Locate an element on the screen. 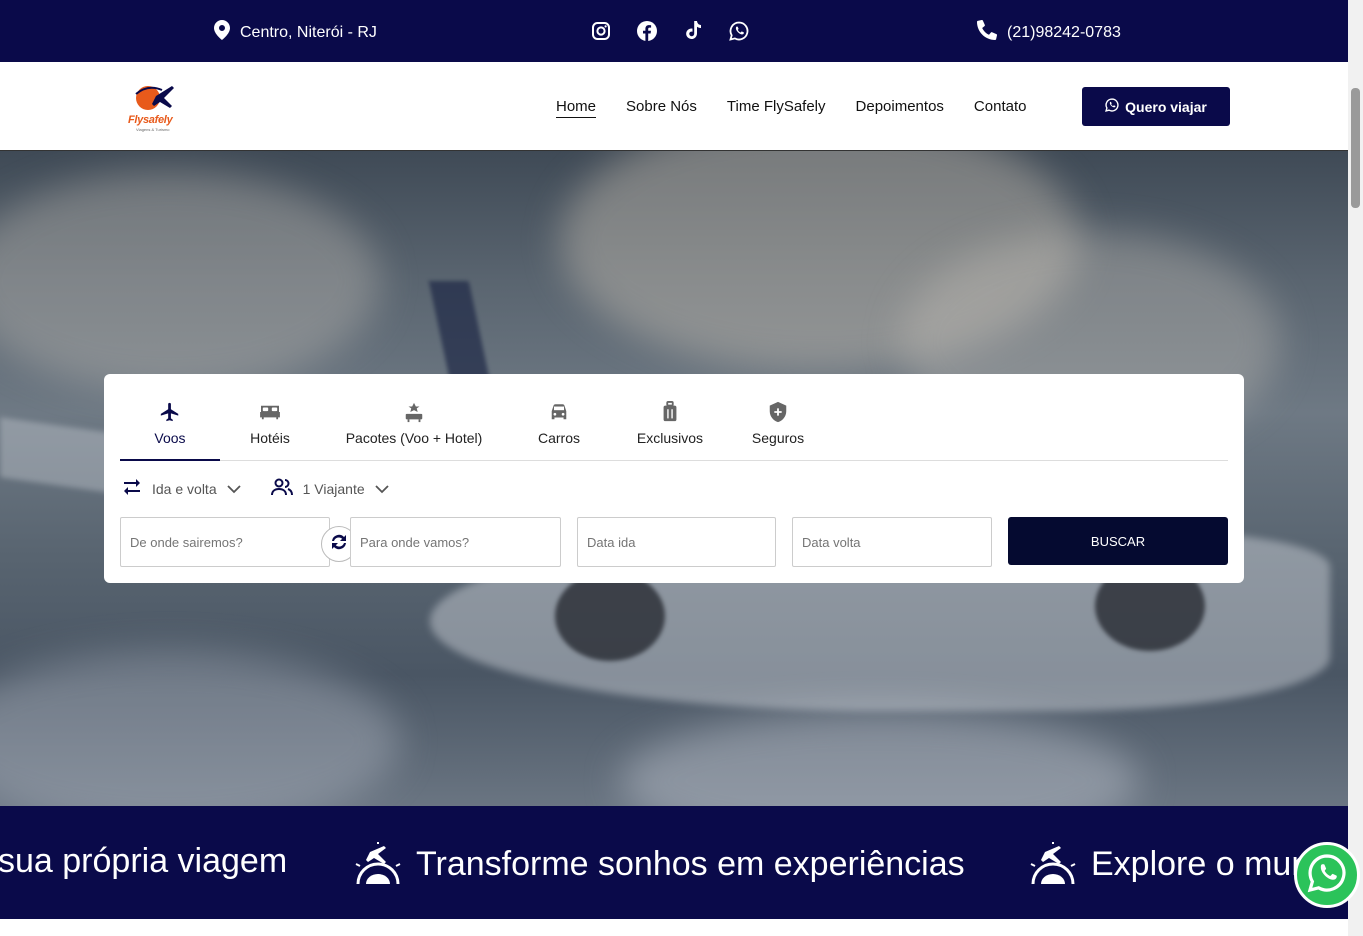 The image size is (1363, 936). nav-home: Home is located at coordinates (576, 108).